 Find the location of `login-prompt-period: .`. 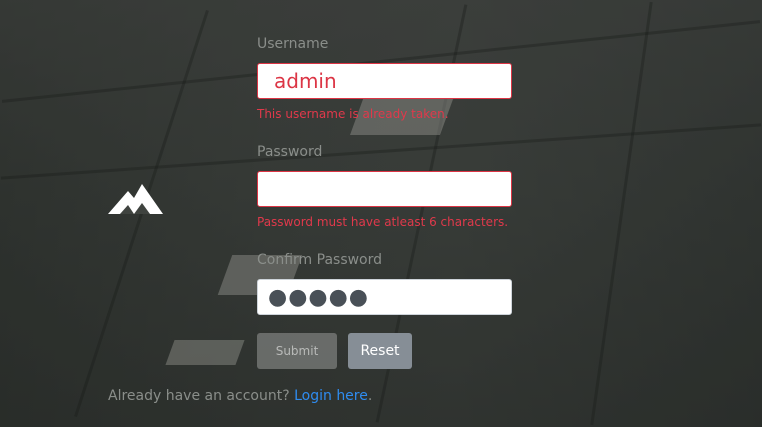

login-prompt-period: . is located at coordinates (370, 396).